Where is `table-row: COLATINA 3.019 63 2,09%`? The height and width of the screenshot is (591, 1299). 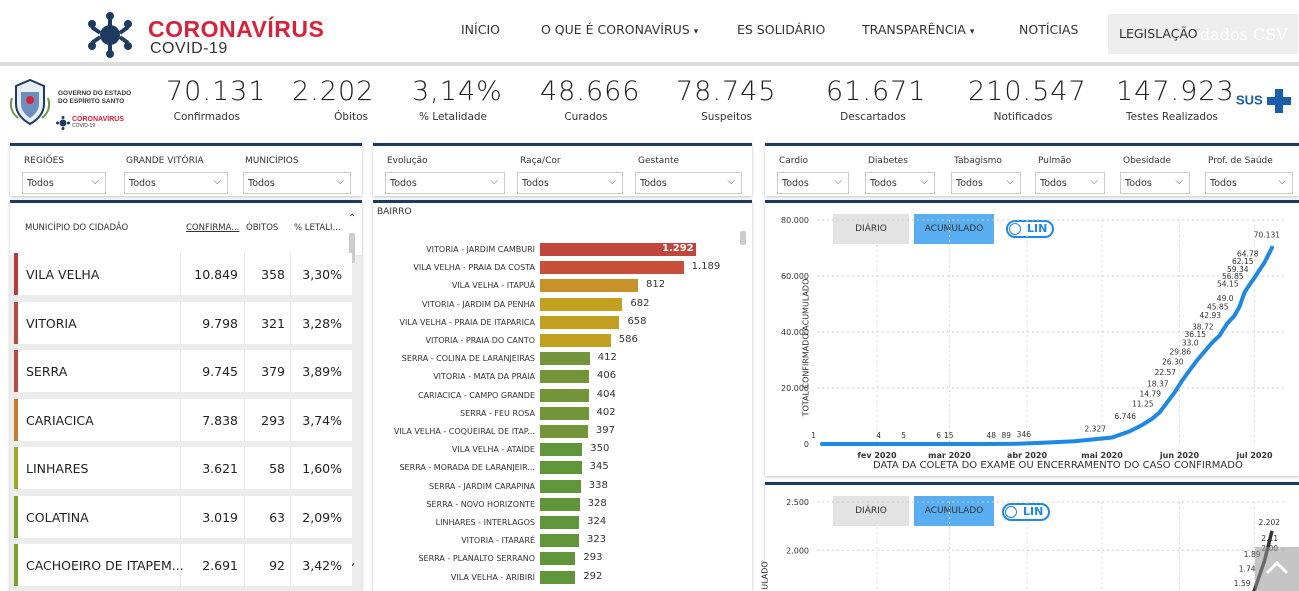 table-row: COLATINA 3.019 63 2,09% is located at coordinates (183, 516).